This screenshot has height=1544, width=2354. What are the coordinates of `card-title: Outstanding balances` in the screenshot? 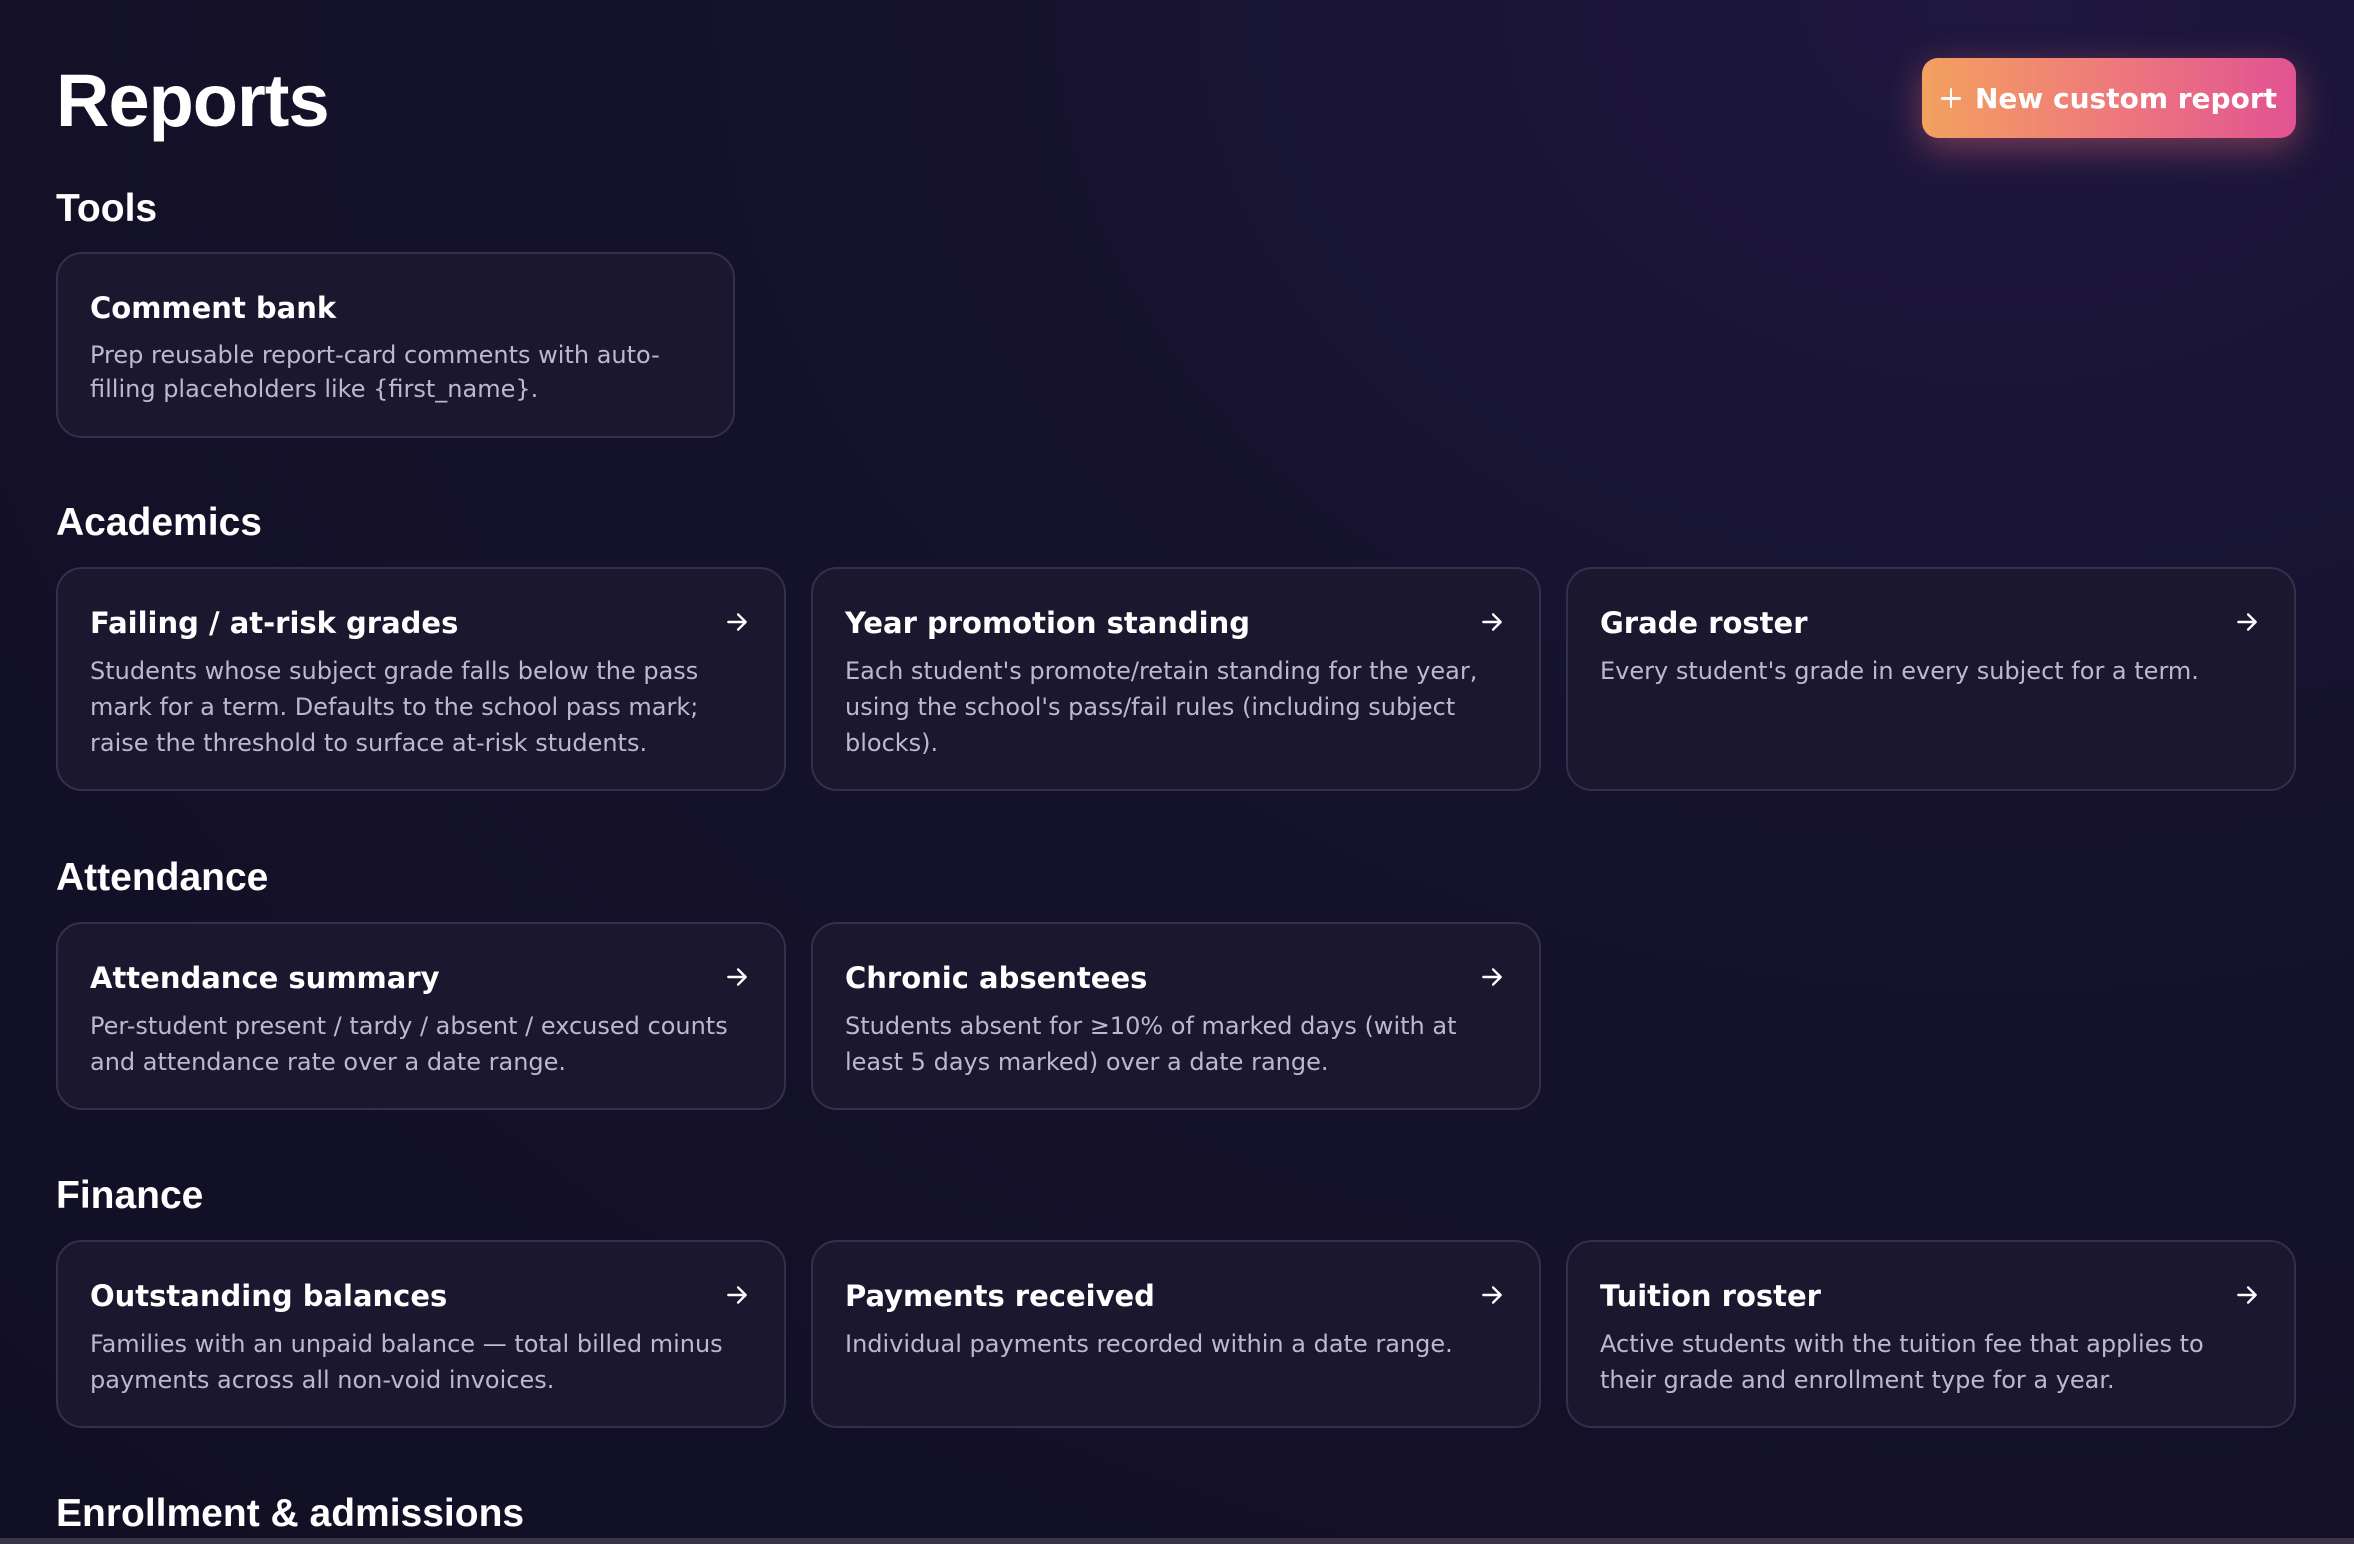 It's located at (269, 1296).